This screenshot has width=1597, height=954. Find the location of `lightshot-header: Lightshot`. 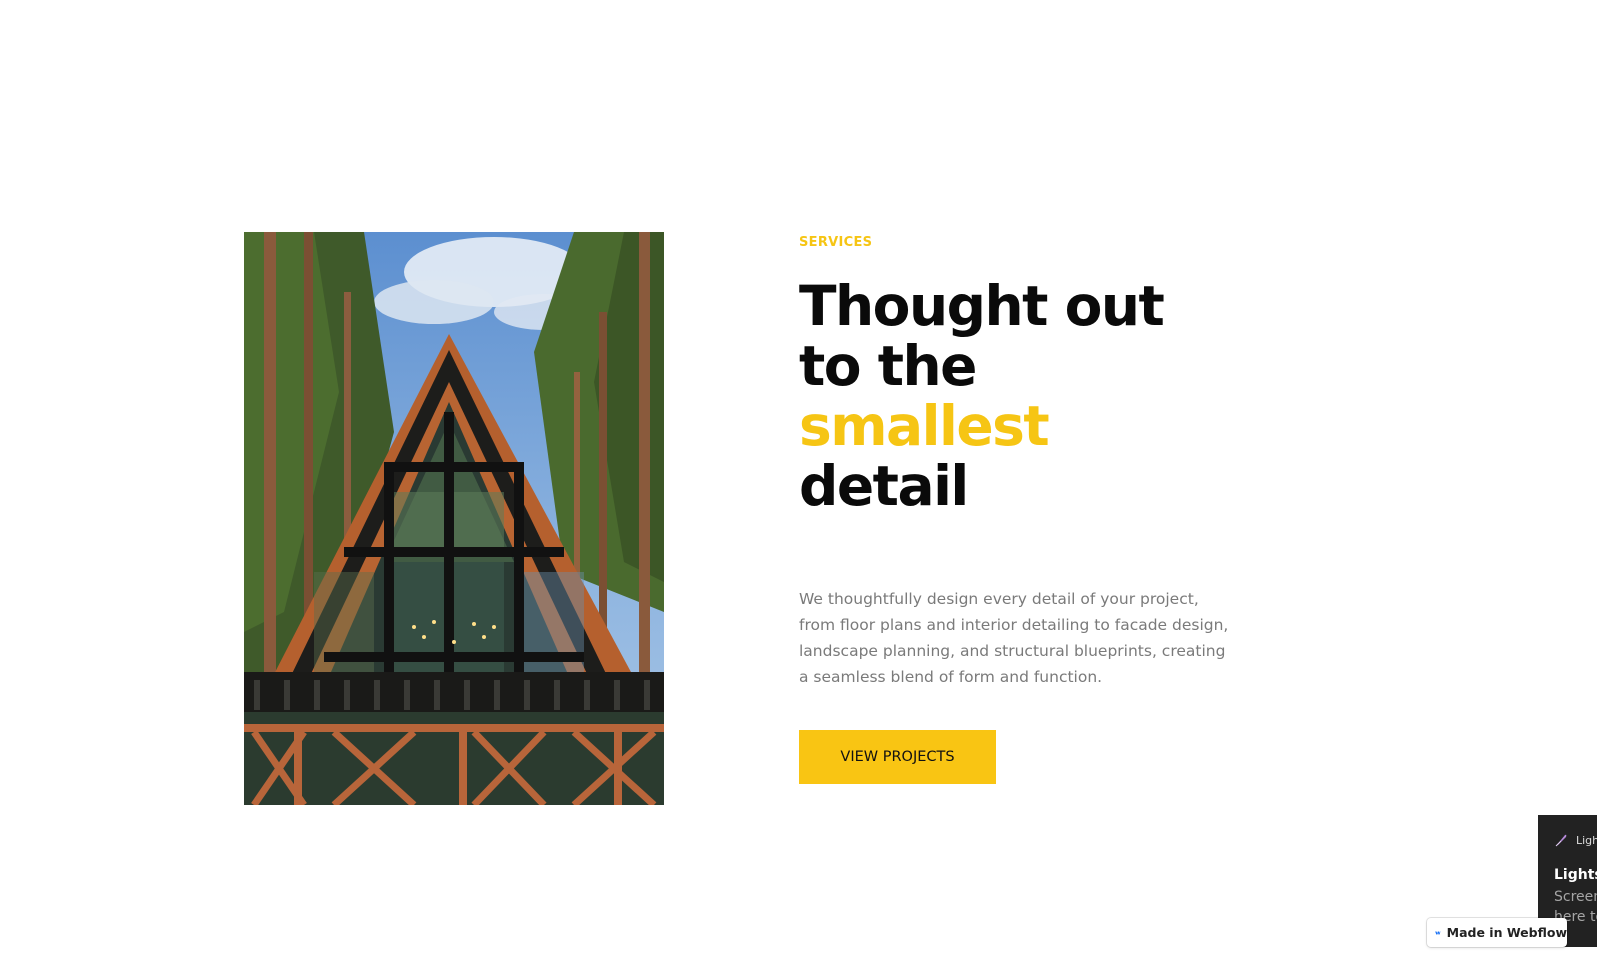

lightshot-header: Lightshot is located at coordinates (1575, 840).